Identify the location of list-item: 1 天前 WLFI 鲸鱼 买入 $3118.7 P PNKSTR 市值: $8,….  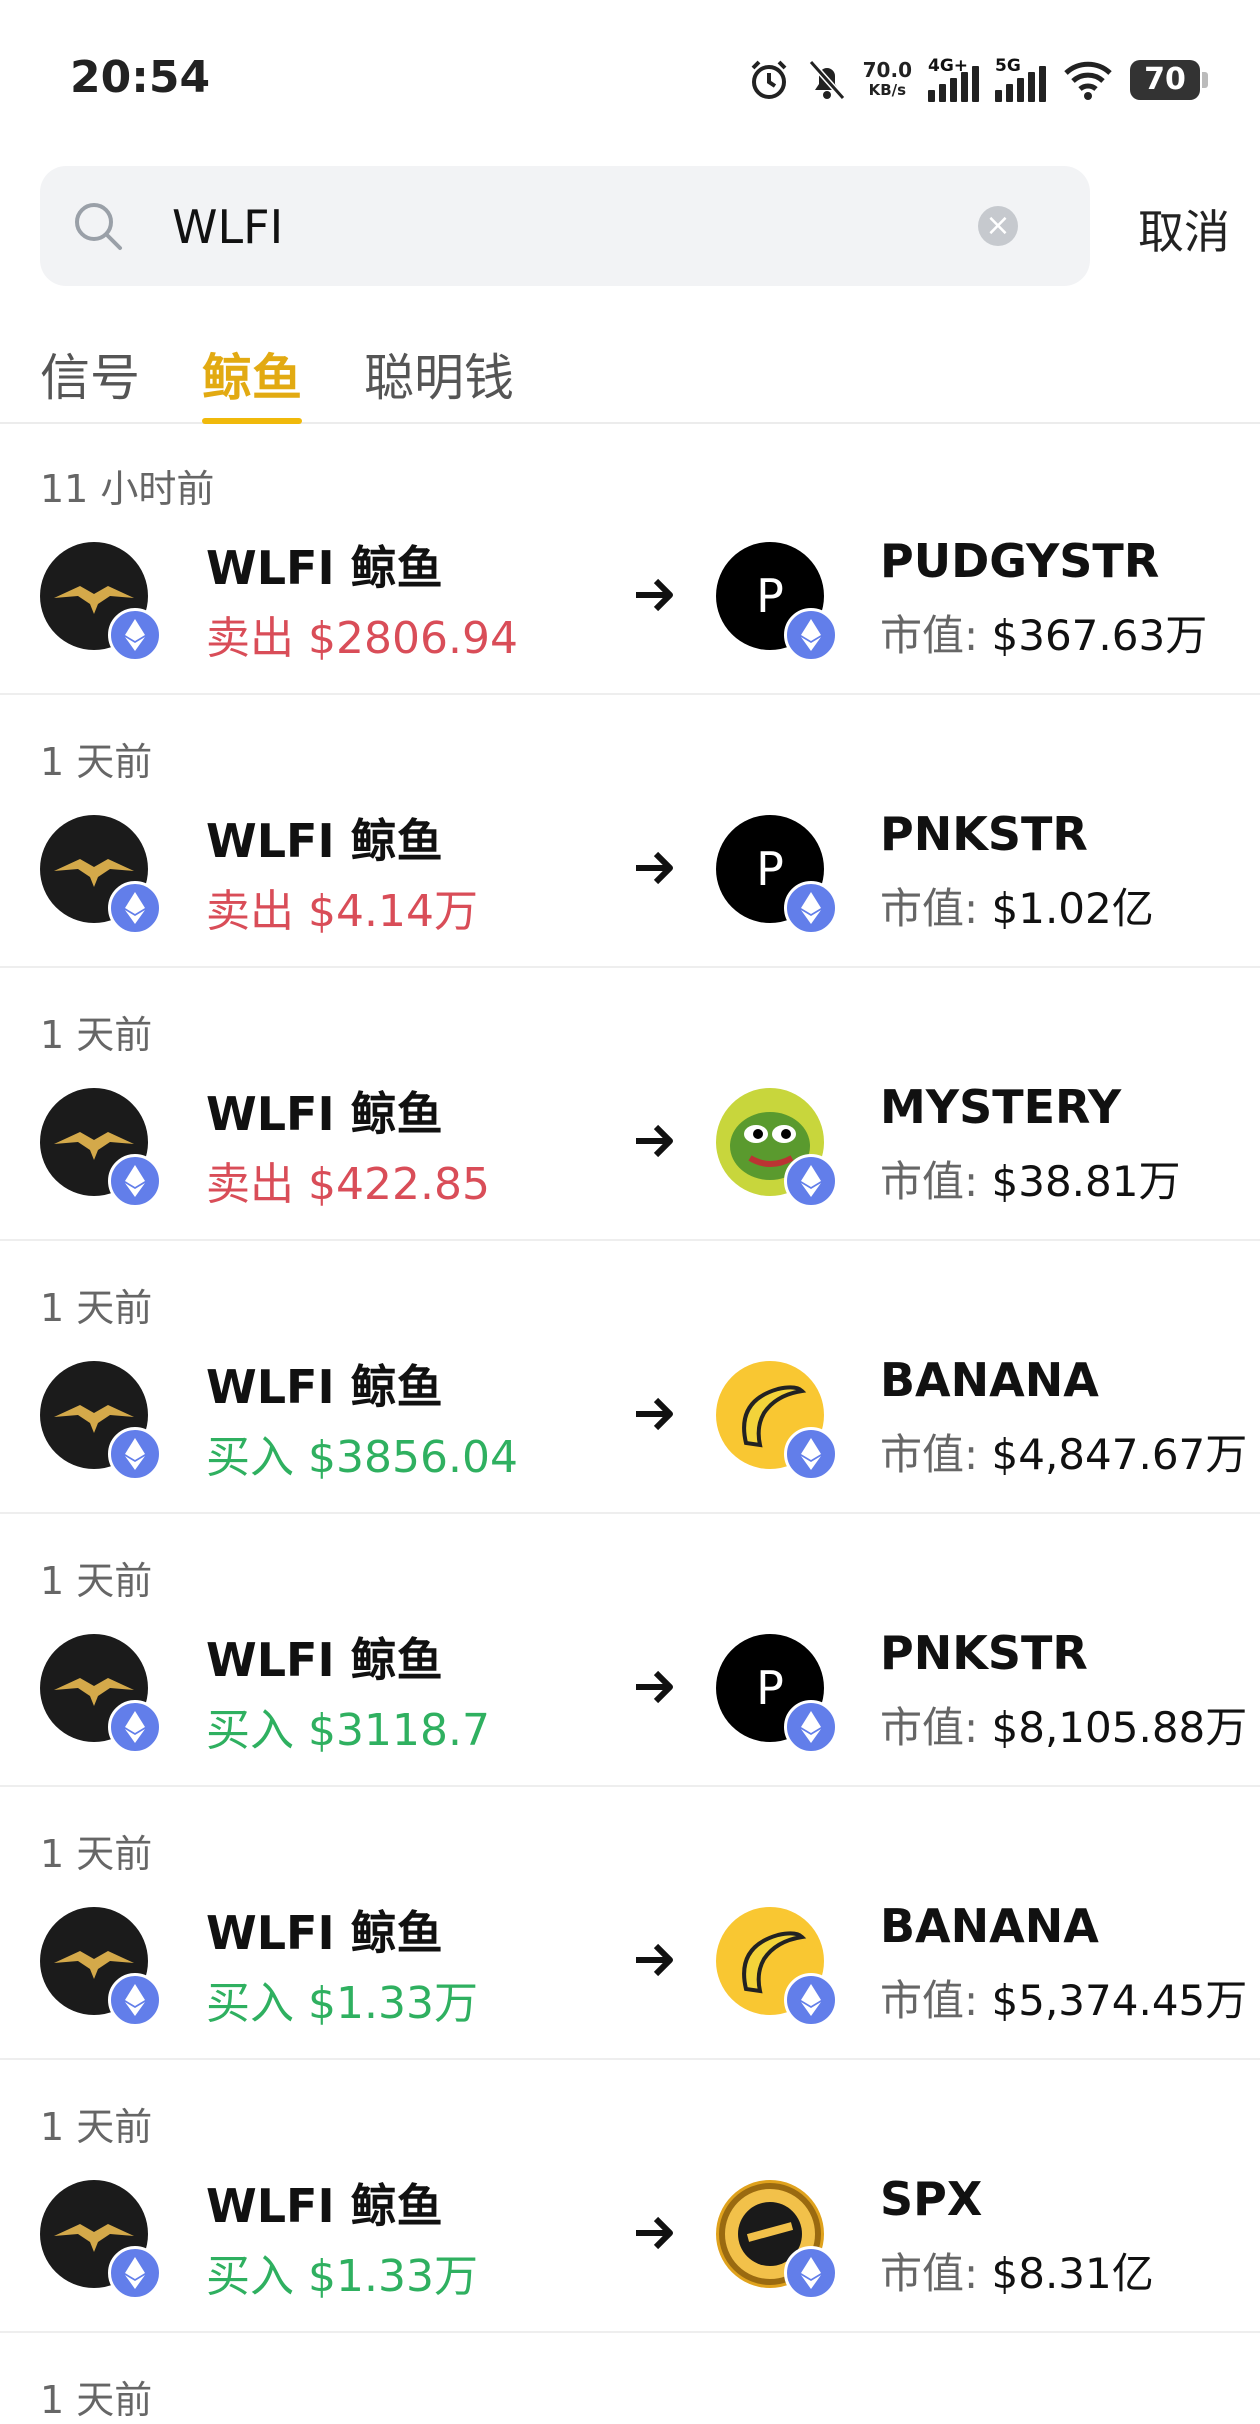
(630, 1650).